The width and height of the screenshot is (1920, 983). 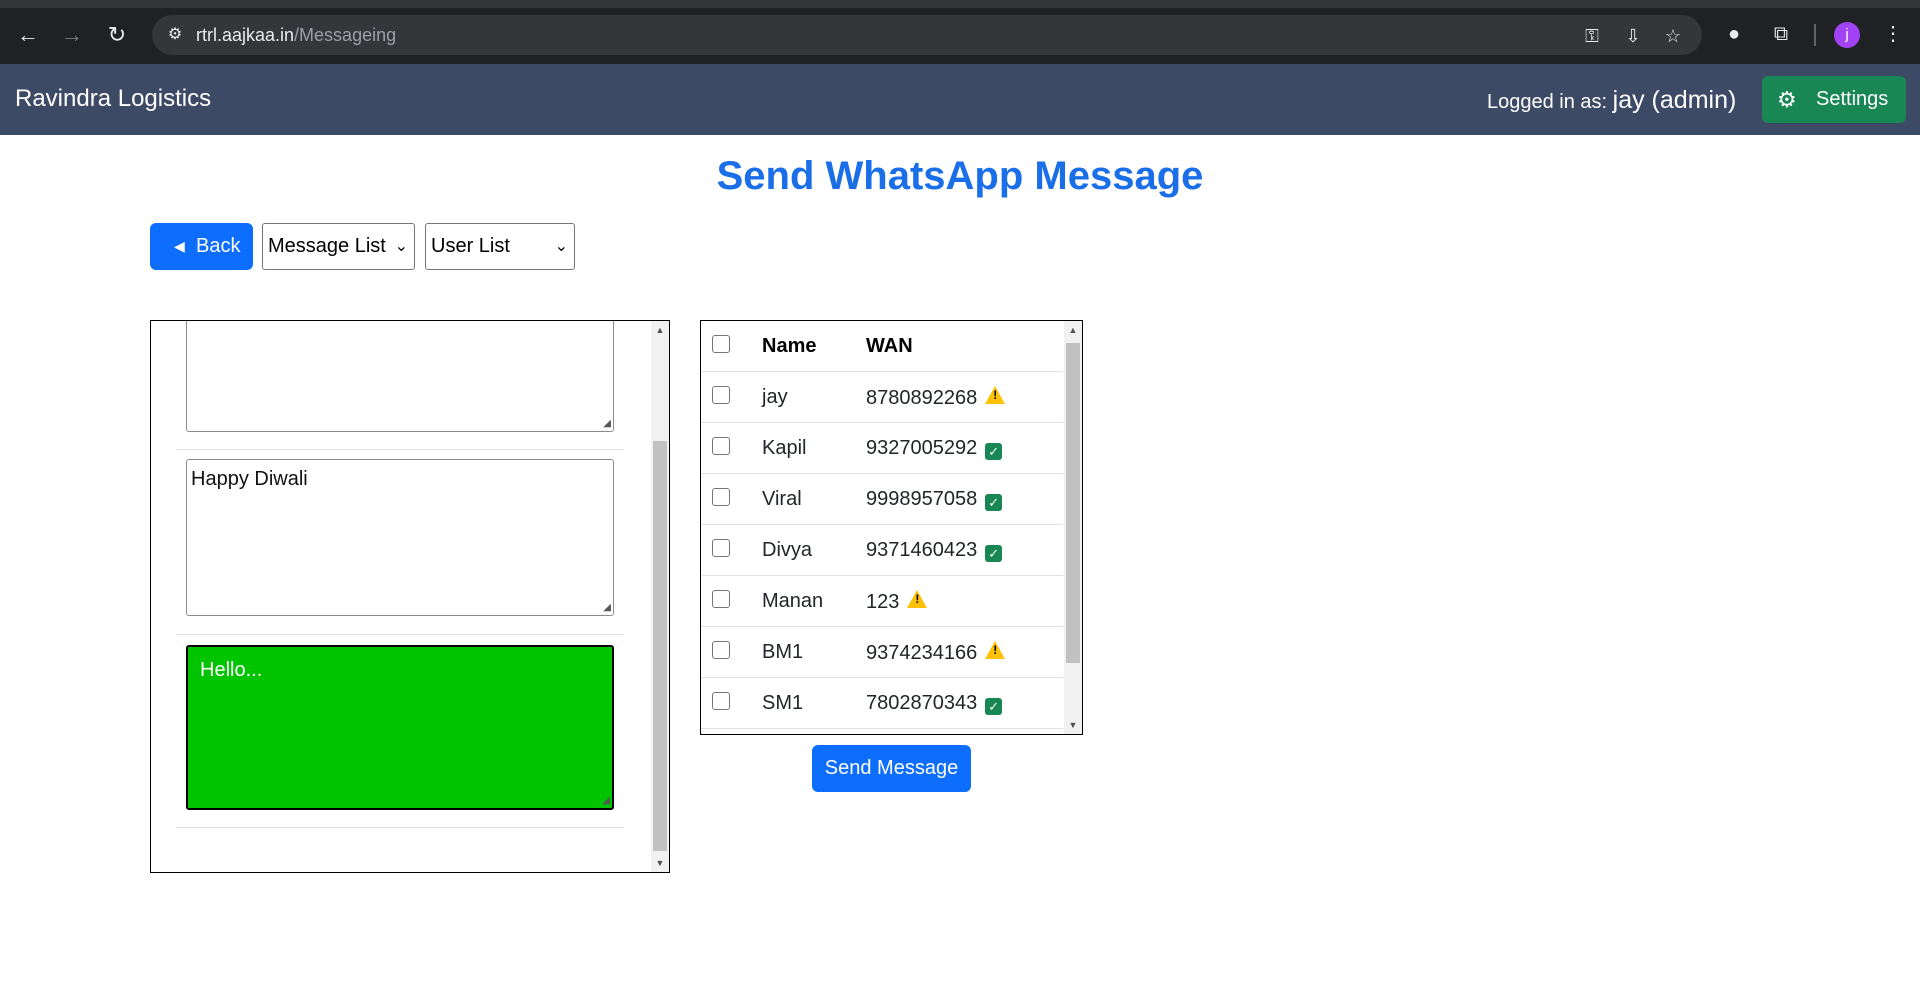 I want to click on user-wan: 9371460423 ✓, so click(x=934, y=550).